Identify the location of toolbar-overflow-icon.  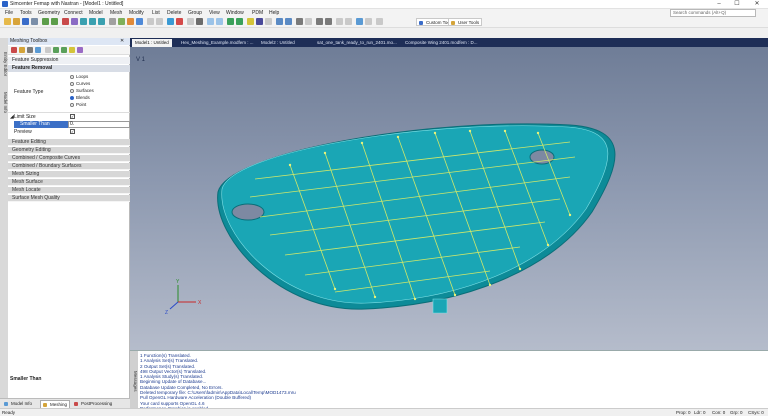
(379, 21).